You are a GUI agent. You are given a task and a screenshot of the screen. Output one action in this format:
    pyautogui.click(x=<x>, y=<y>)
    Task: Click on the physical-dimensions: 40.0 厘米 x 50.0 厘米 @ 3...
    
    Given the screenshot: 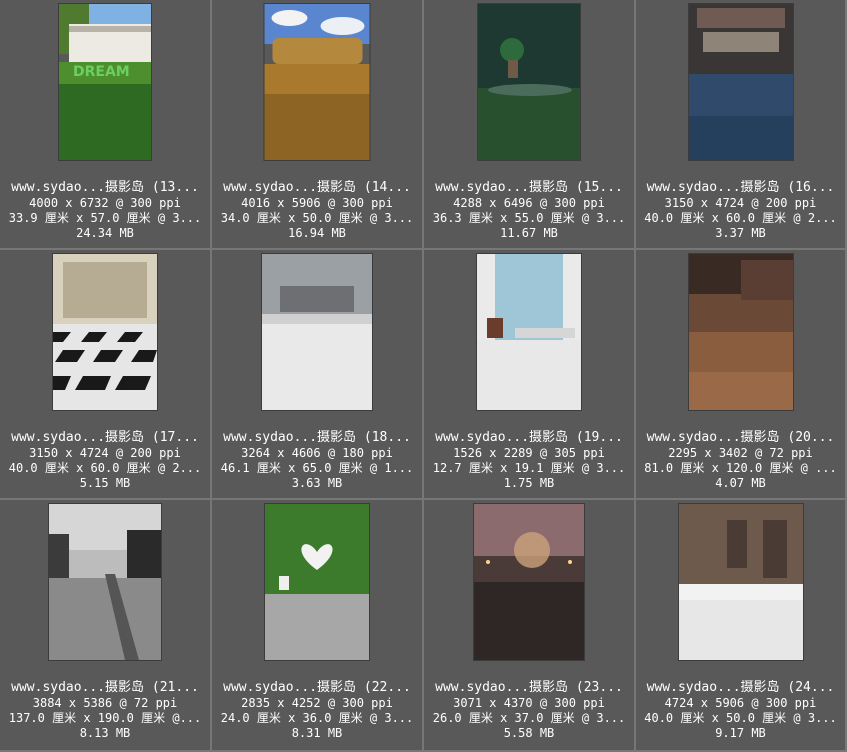 What is the action you would take?
    pyautogui.click(x=740, y=718)
    